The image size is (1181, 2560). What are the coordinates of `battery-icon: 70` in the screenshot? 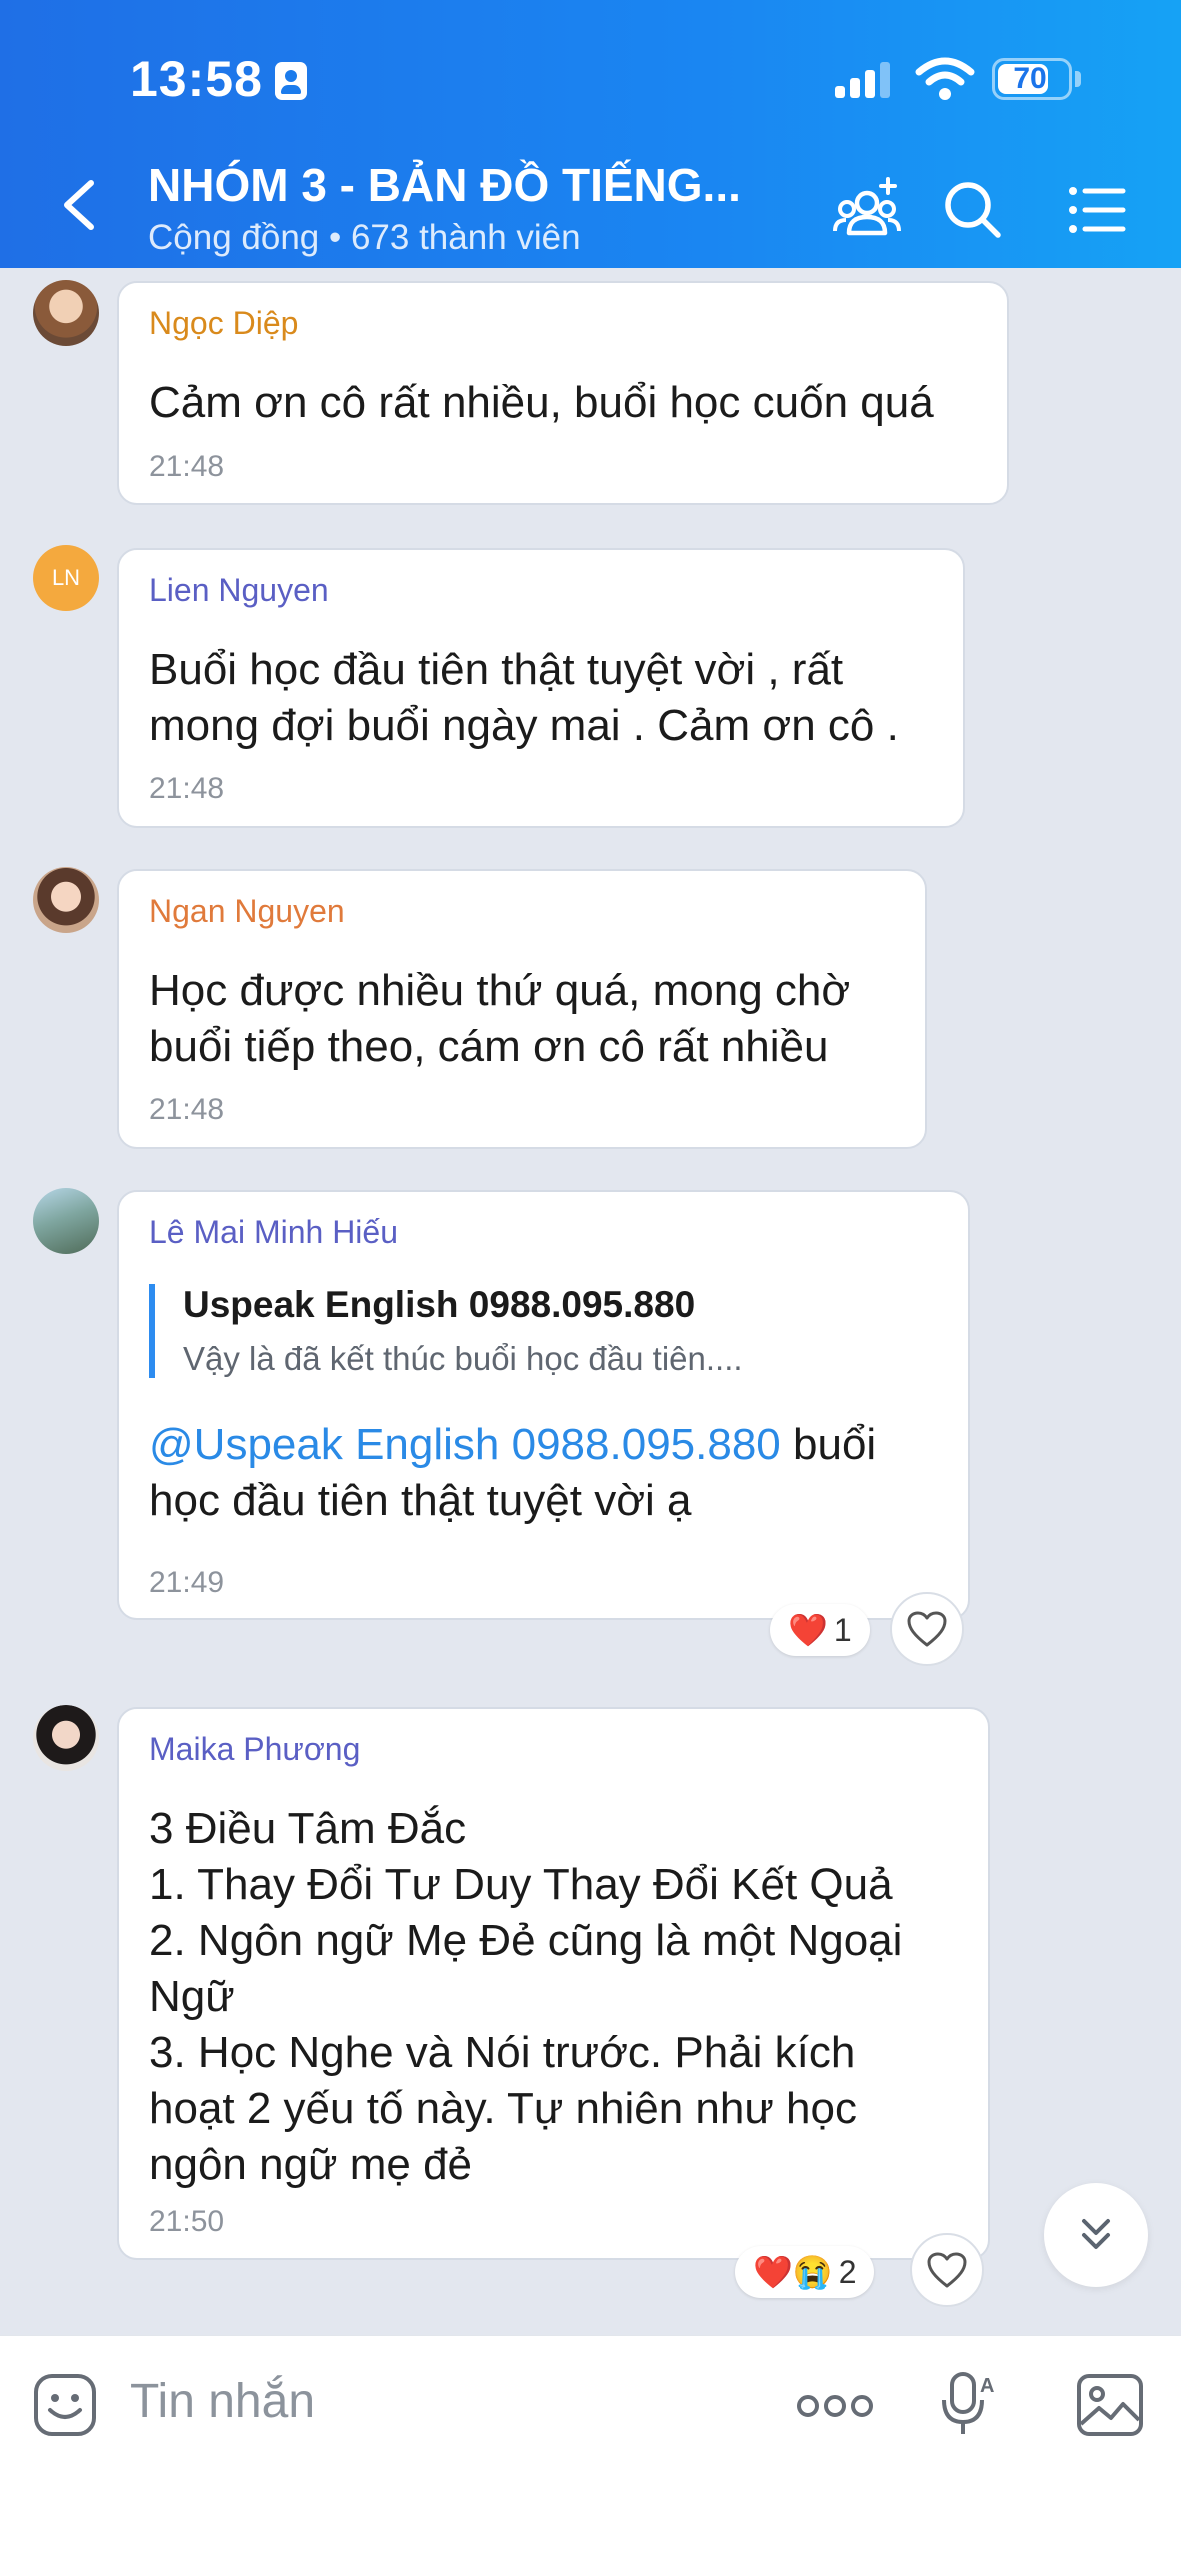 It's located at (1032, 79).